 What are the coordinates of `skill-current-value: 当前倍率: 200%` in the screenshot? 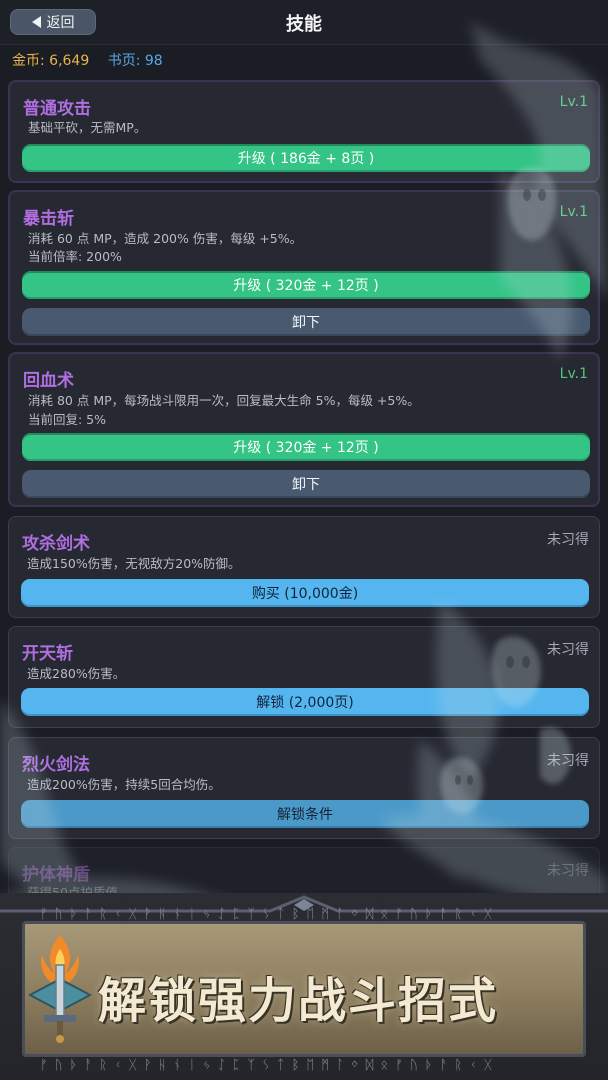 It's located at (75, 256).